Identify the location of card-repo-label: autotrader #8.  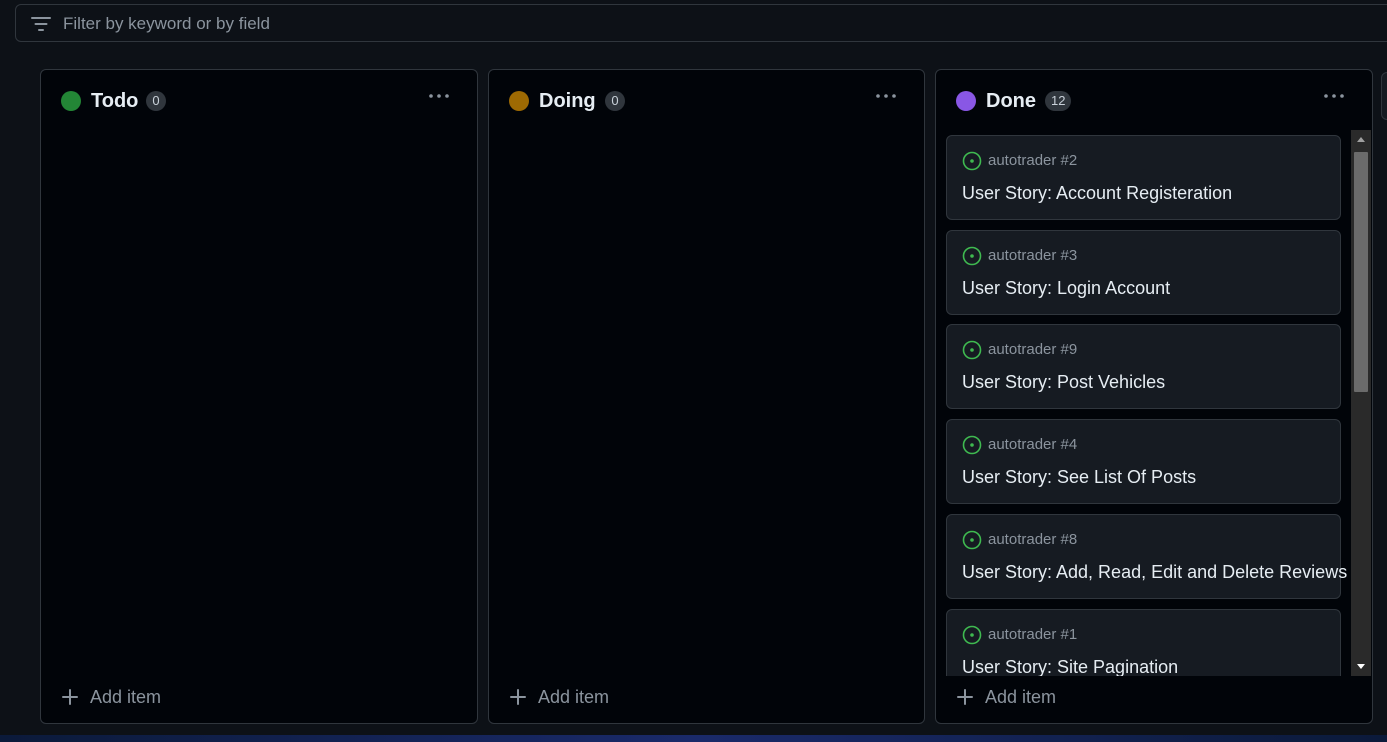
(1032, 540).